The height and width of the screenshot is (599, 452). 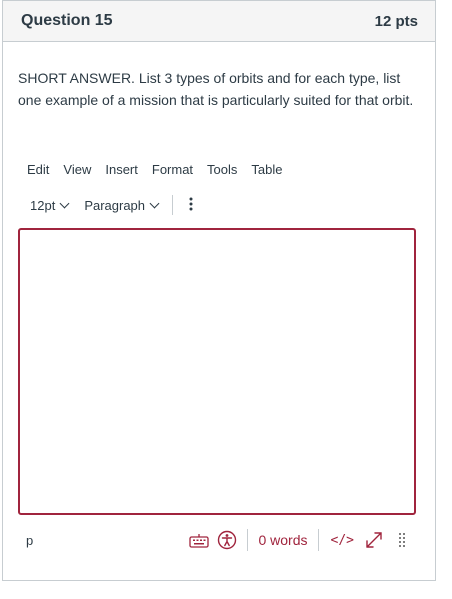 What do you see at coordinates (172, 169) in the screenshot?
I see `menu-format: Format` at bounding box center [172, 169].